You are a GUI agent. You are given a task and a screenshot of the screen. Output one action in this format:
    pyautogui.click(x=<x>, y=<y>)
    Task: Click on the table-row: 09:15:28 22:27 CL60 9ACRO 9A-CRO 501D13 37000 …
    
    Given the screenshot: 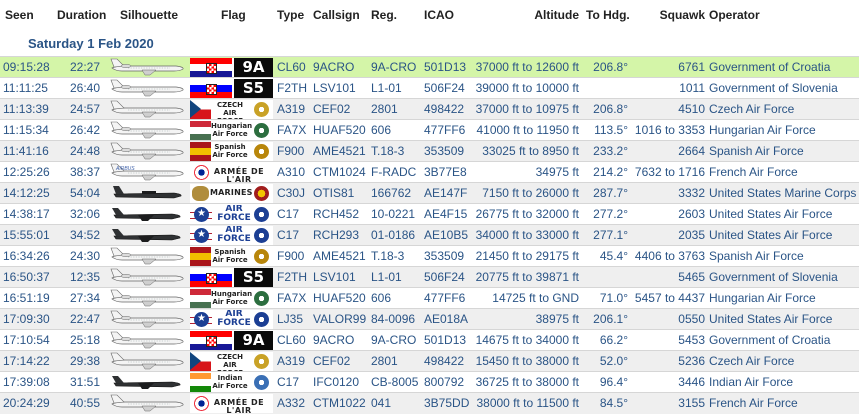 What is the action you would take?
    pyautogui.click(x=429, y=67)
    